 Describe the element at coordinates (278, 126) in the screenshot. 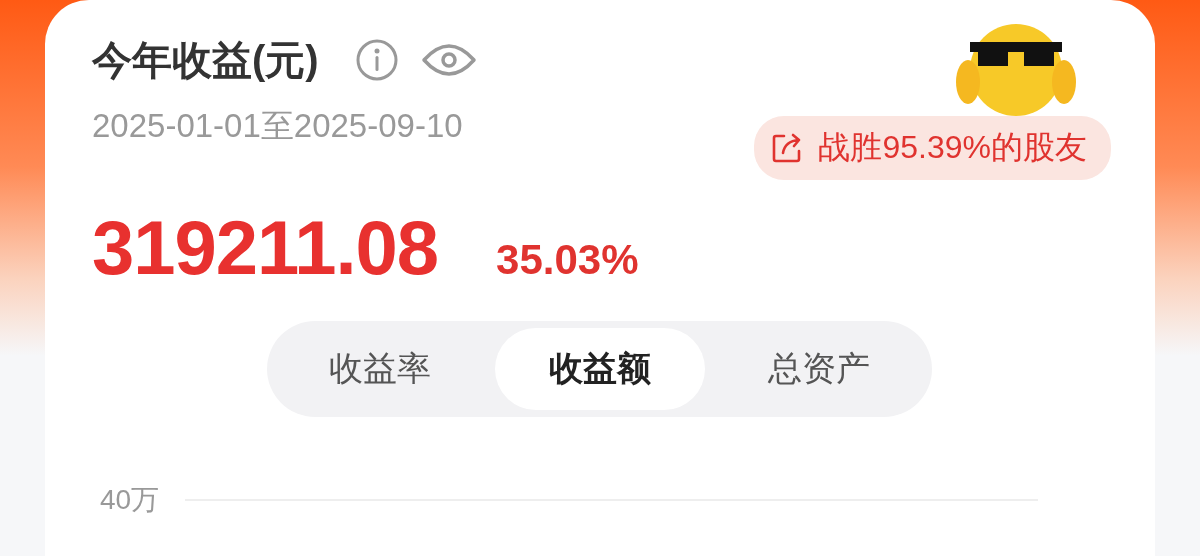

I see `date-range: 2025-01-01至2025-09-10` at that location.